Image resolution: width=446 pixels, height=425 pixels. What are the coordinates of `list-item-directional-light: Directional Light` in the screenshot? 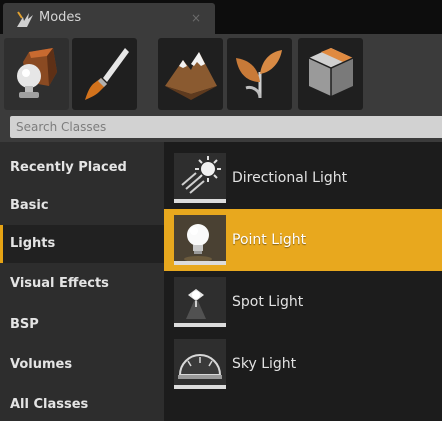 It's located at (303, 178).